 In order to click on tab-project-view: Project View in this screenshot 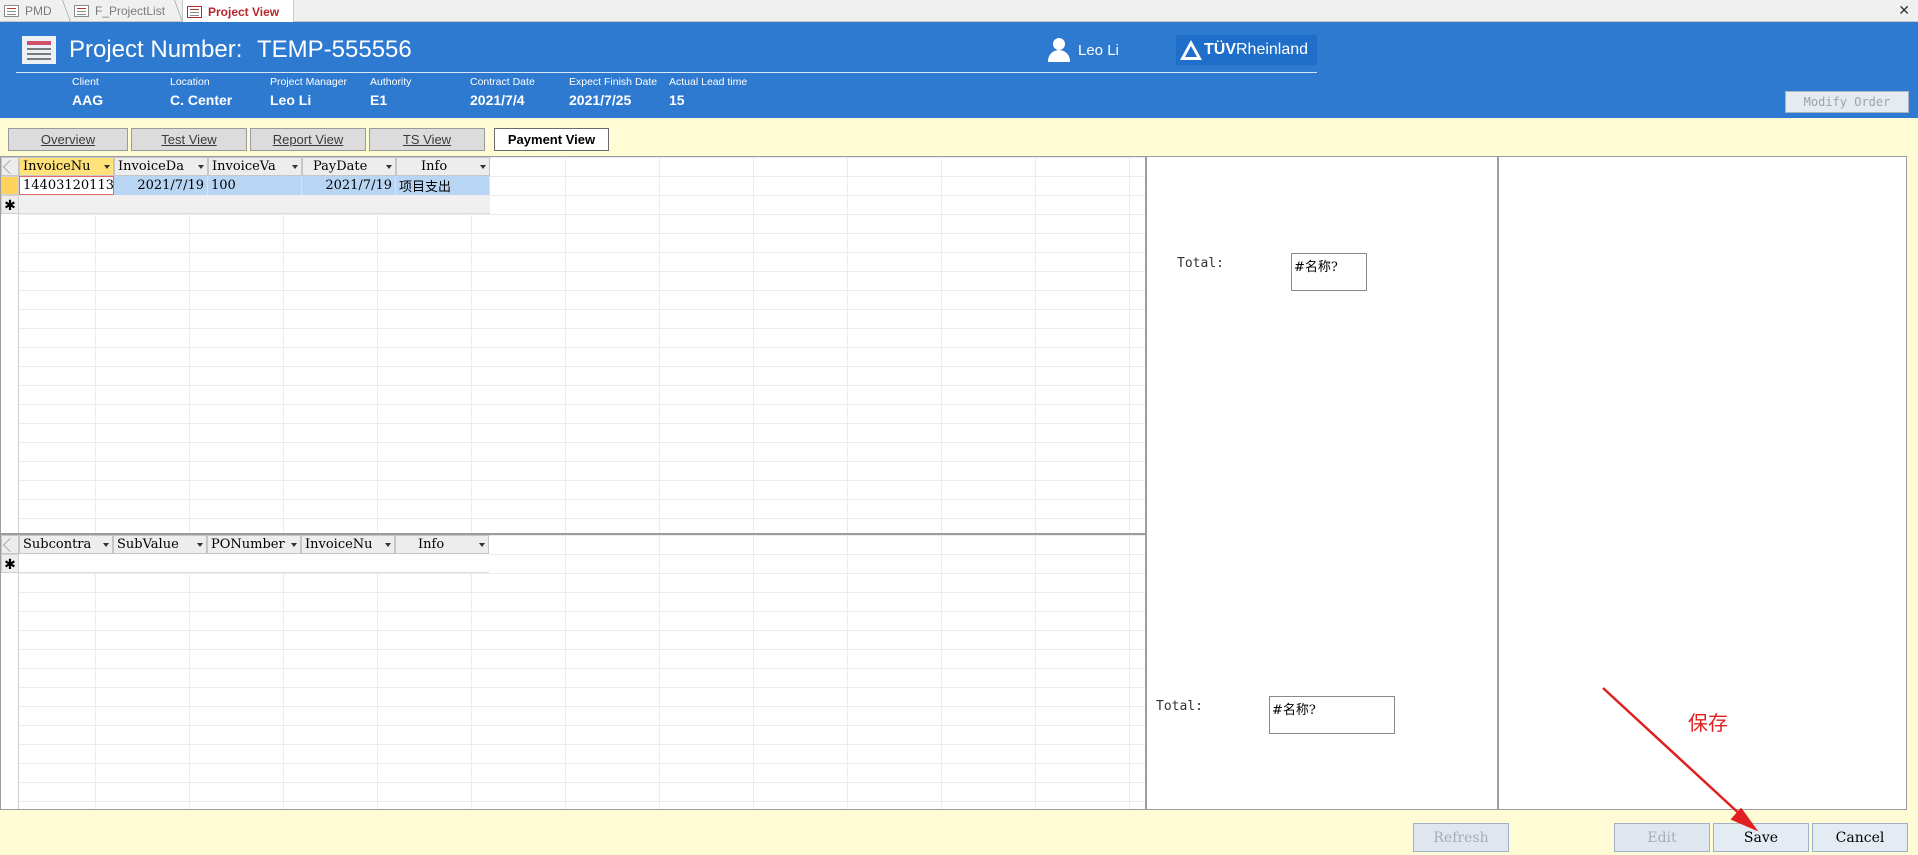, I will do `click(238, 11)`.